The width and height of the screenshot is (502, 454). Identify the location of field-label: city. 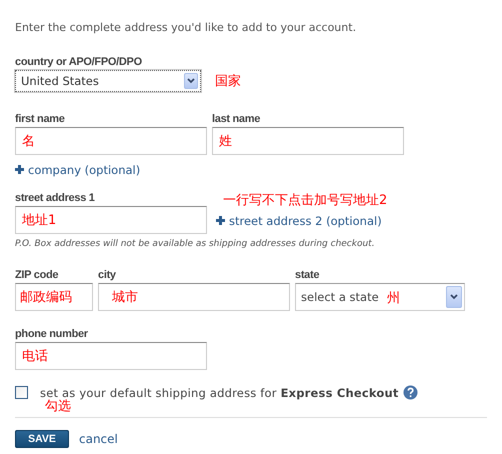
(107, 275).